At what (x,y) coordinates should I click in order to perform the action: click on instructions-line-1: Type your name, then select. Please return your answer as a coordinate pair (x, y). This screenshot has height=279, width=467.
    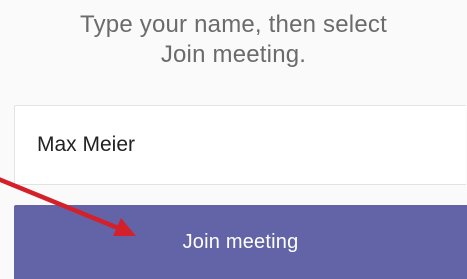
    Looking at the image, I should click on (233, 24).